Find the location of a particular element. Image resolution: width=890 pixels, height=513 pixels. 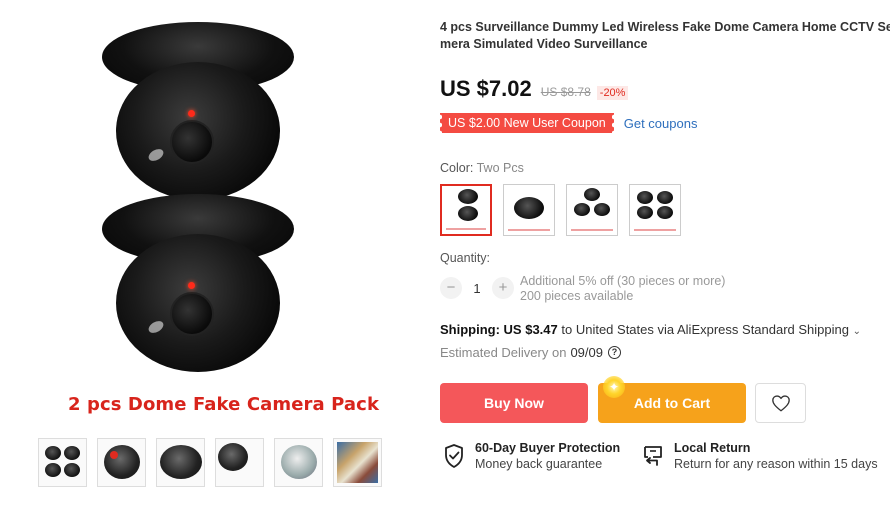

quantity-input: 1 is located at coordinates (477, 288).